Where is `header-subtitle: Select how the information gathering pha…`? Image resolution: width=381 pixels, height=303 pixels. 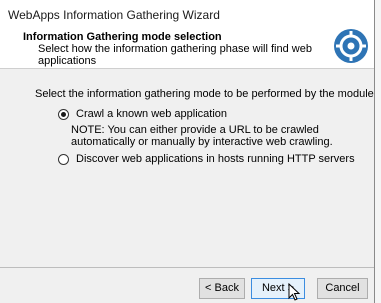
header-subtitle: Select how the information gathering pha… is located at coordinates (175, 55).